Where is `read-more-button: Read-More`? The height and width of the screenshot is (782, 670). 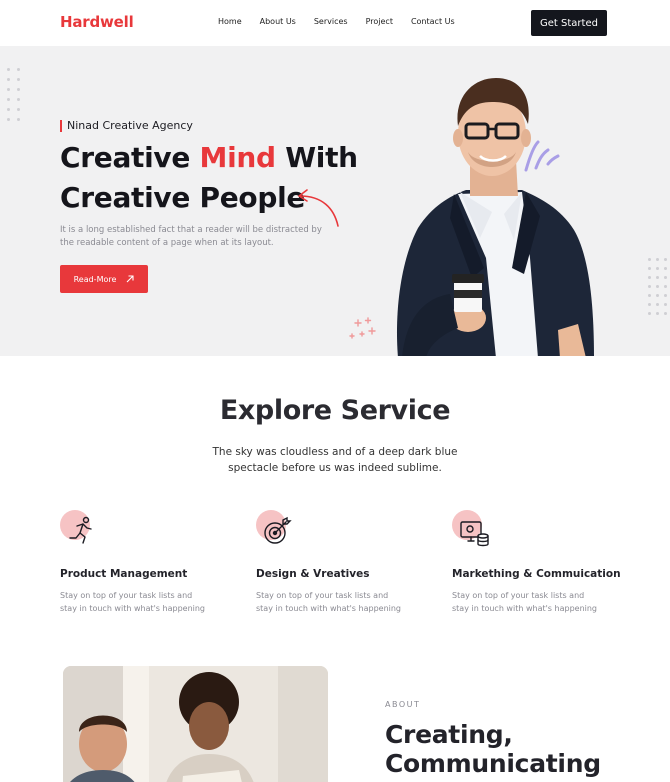
read-more-button: Read-More is located at coordinates (104, 279).